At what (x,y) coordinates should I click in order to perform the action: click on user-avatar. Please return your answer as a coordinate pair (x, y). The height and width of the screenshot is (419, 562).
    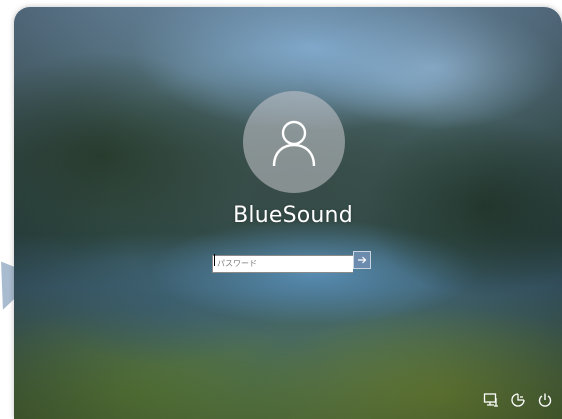
    Looking at the image, I should click on (294, 142).